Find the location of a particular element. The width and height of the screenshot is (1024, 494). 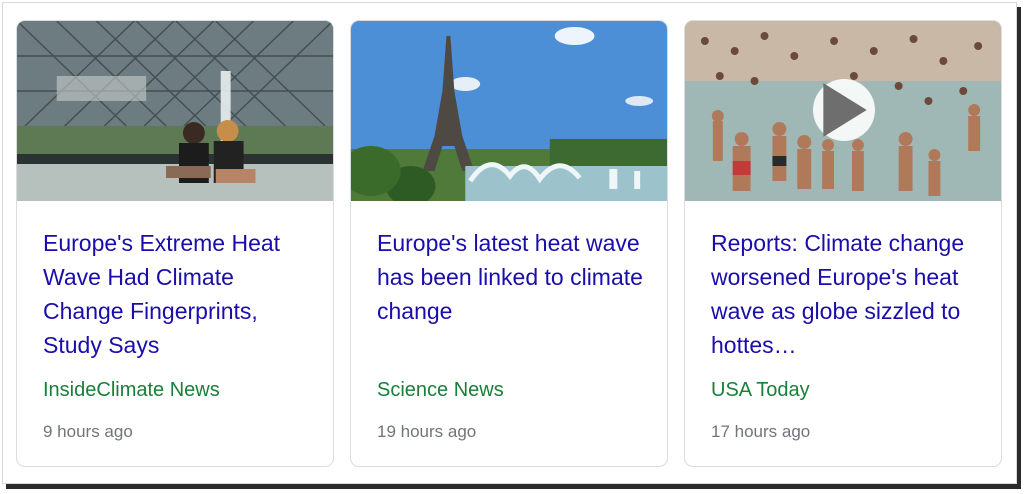

news-time: 19 hours ago is located at coordinates (427, 431).